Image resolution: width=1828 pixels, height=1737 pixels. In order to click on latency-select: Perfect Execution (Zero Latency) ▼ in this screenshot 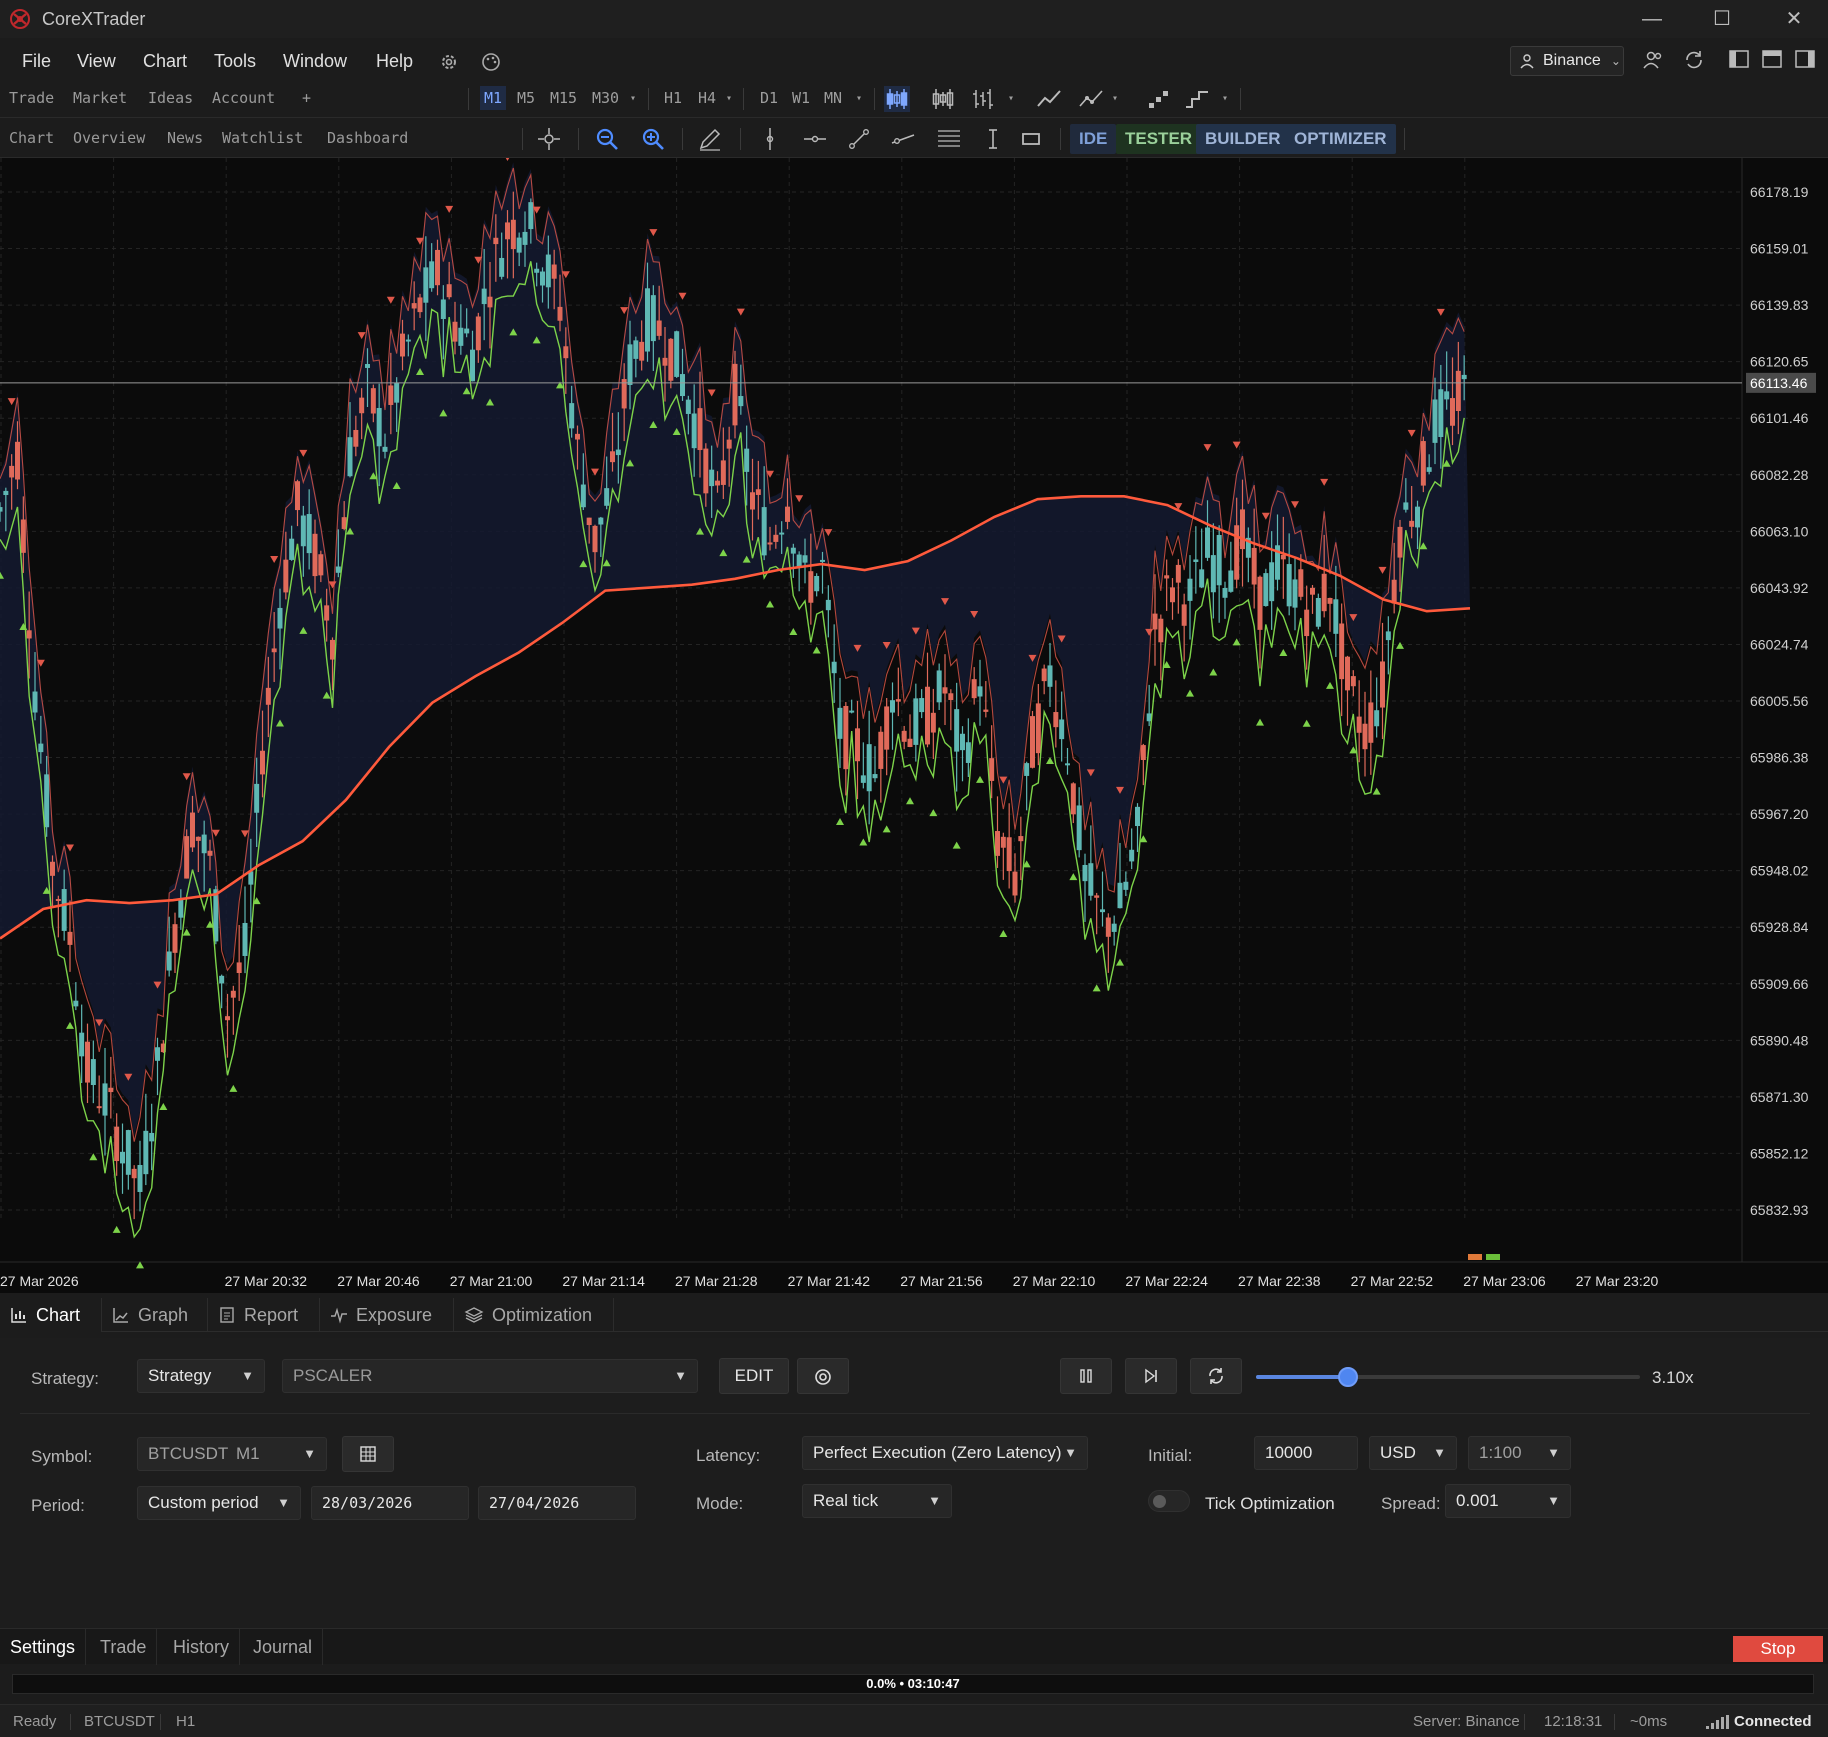, I will do `click(945, 1453)`.